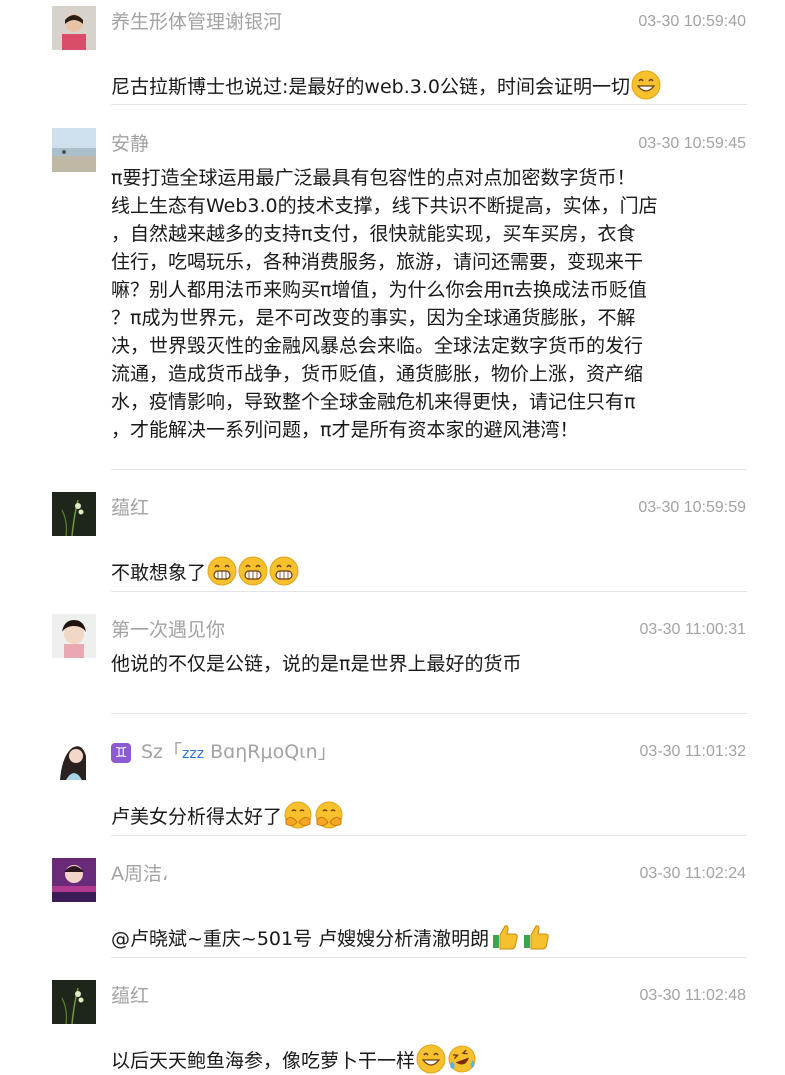 Image resolution: width=785 pixels, height=1075 pixels. I want to click on gemini-icon: ♊, so click(121, 753).